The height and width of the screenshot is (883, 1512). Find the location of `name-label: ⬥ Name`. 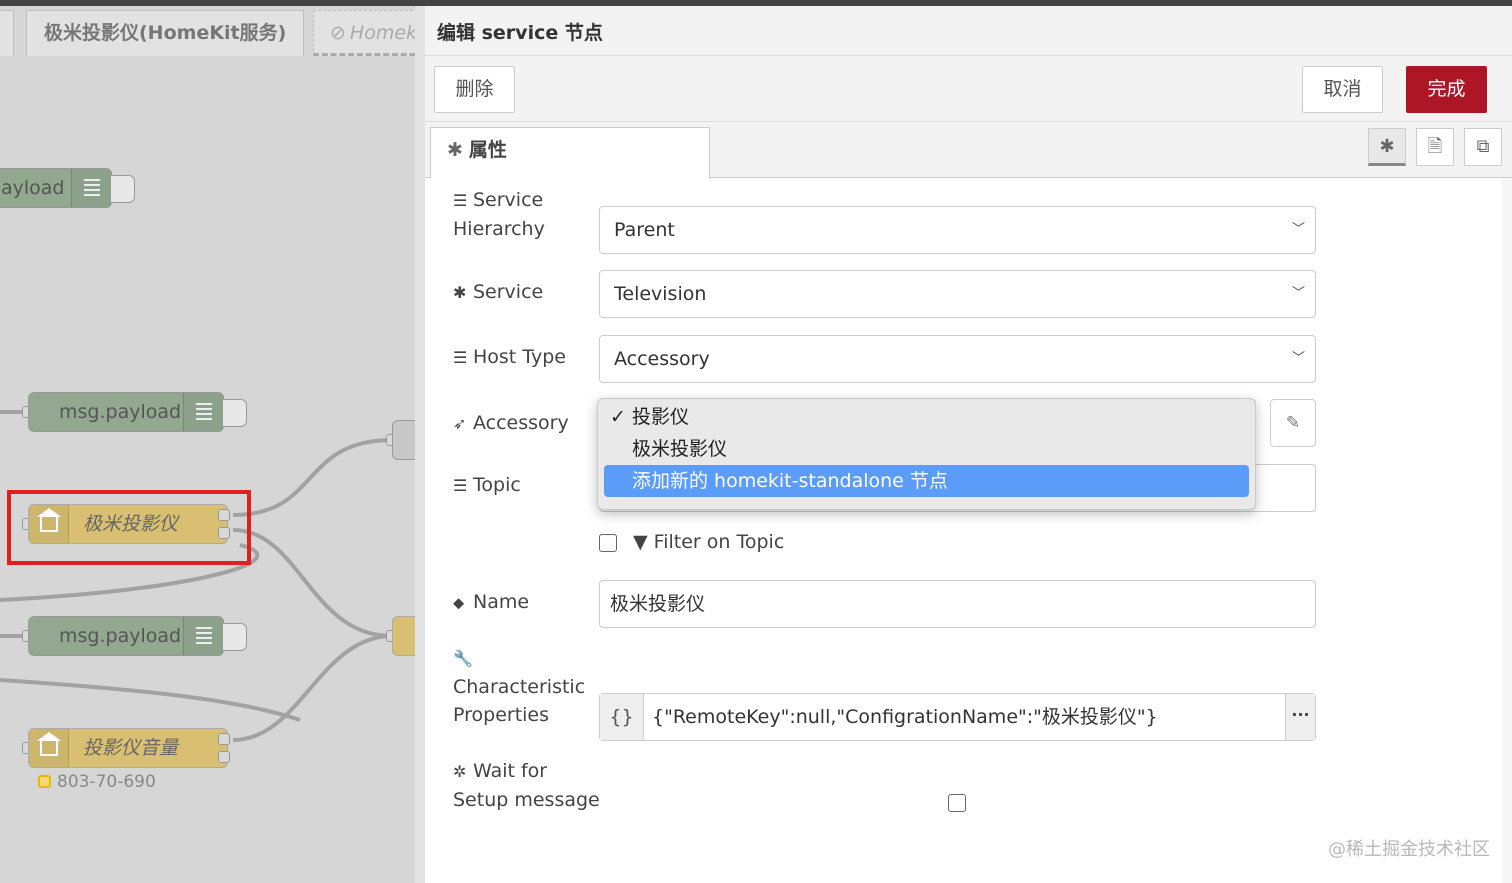

name-label: ⬥ Name is located at coordinates (491, 602).